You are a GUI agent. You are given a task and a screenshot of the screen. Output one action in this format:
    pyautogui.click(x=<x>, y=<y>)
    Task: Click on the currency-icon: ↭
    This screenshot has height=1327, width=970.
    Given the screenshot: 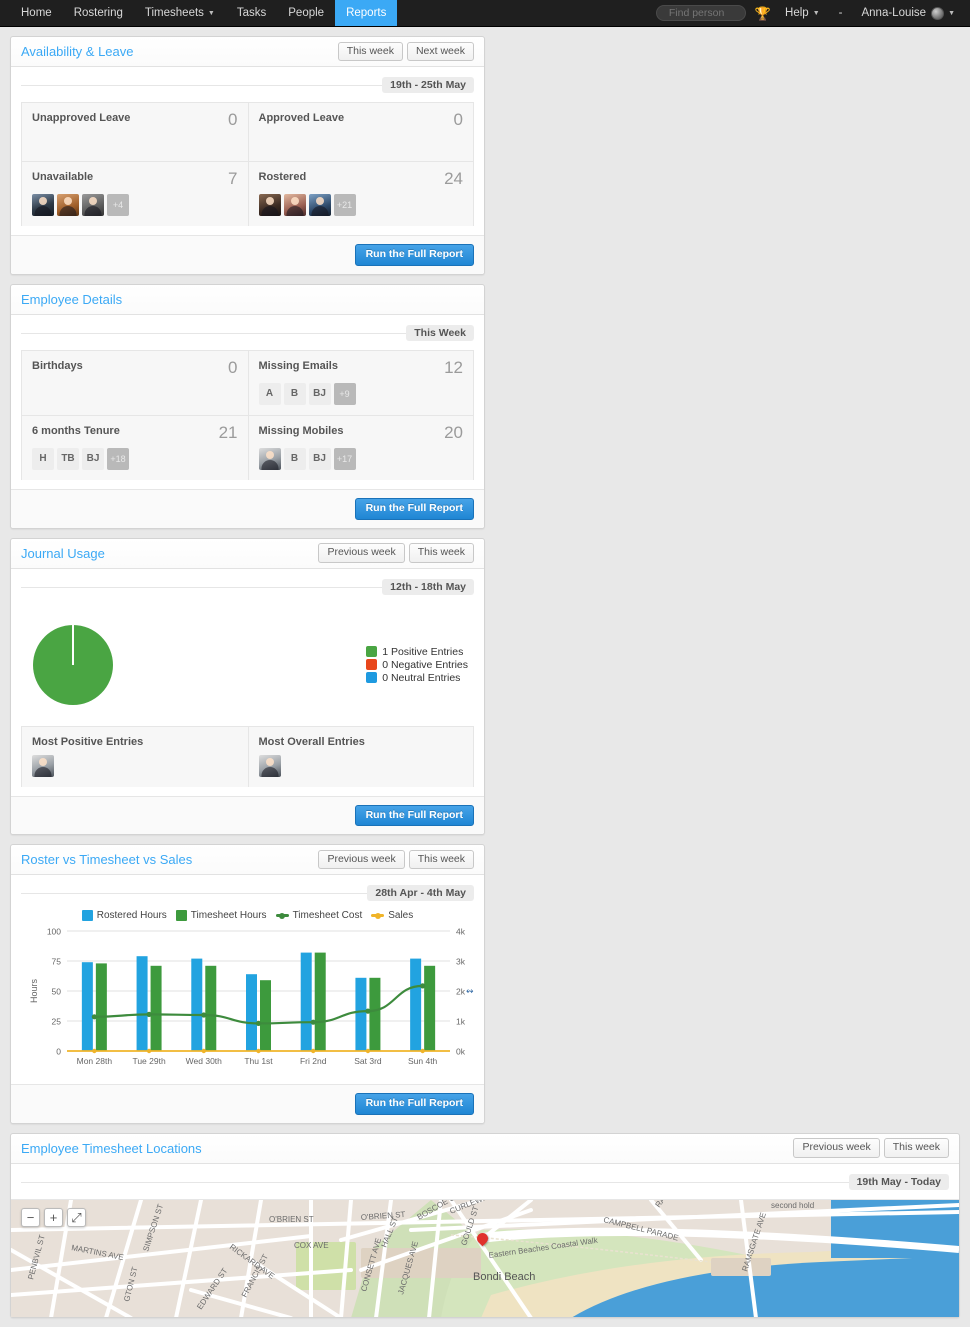 What is the action you would take?
    pyautogui.click(x=470, y=991)
    